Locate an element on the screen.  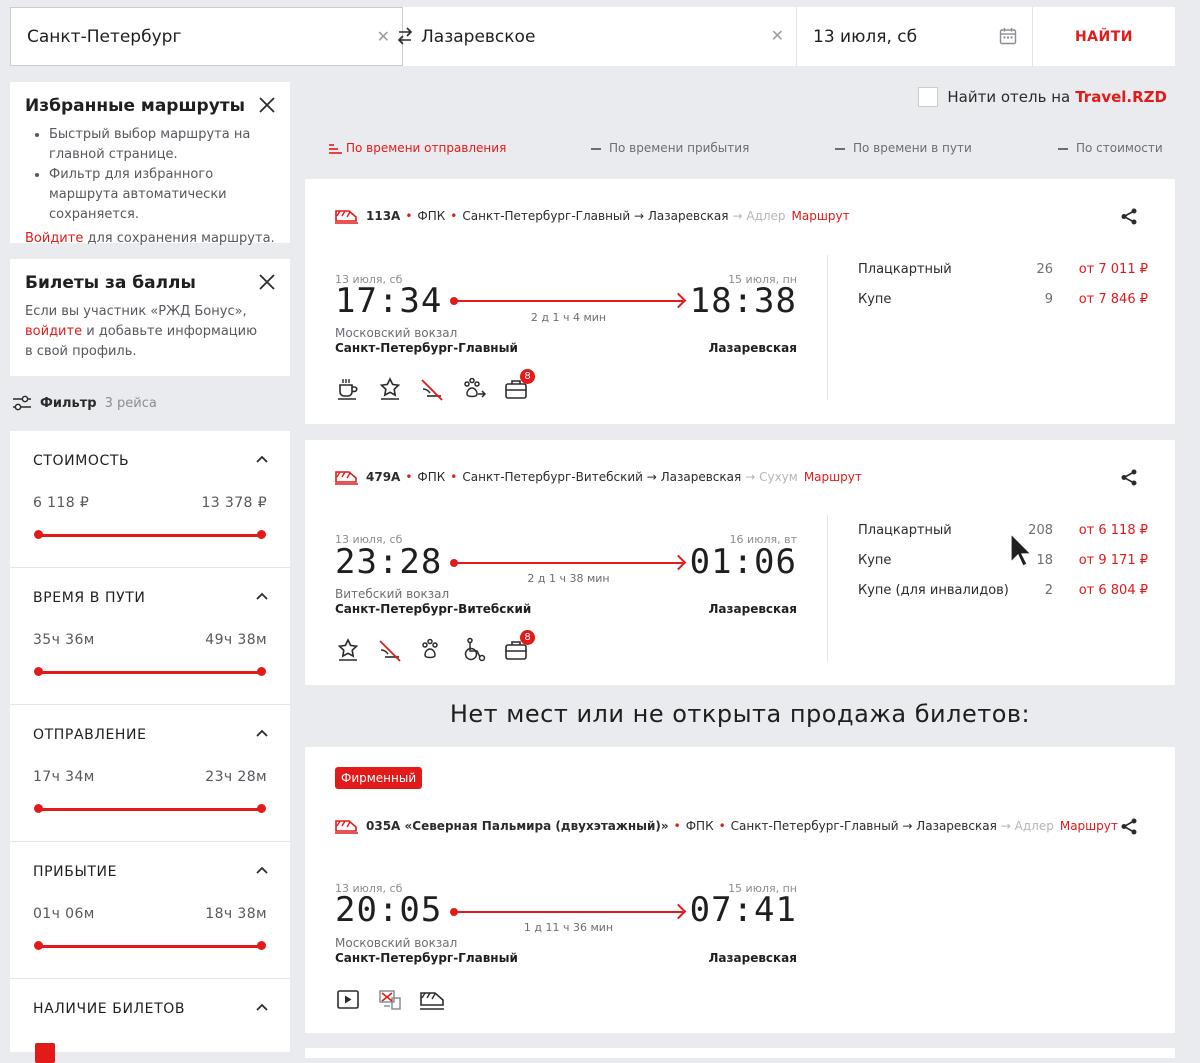
price-row: Купе 9 от 7 846 ₽ is located at coordinates (1003, 307).